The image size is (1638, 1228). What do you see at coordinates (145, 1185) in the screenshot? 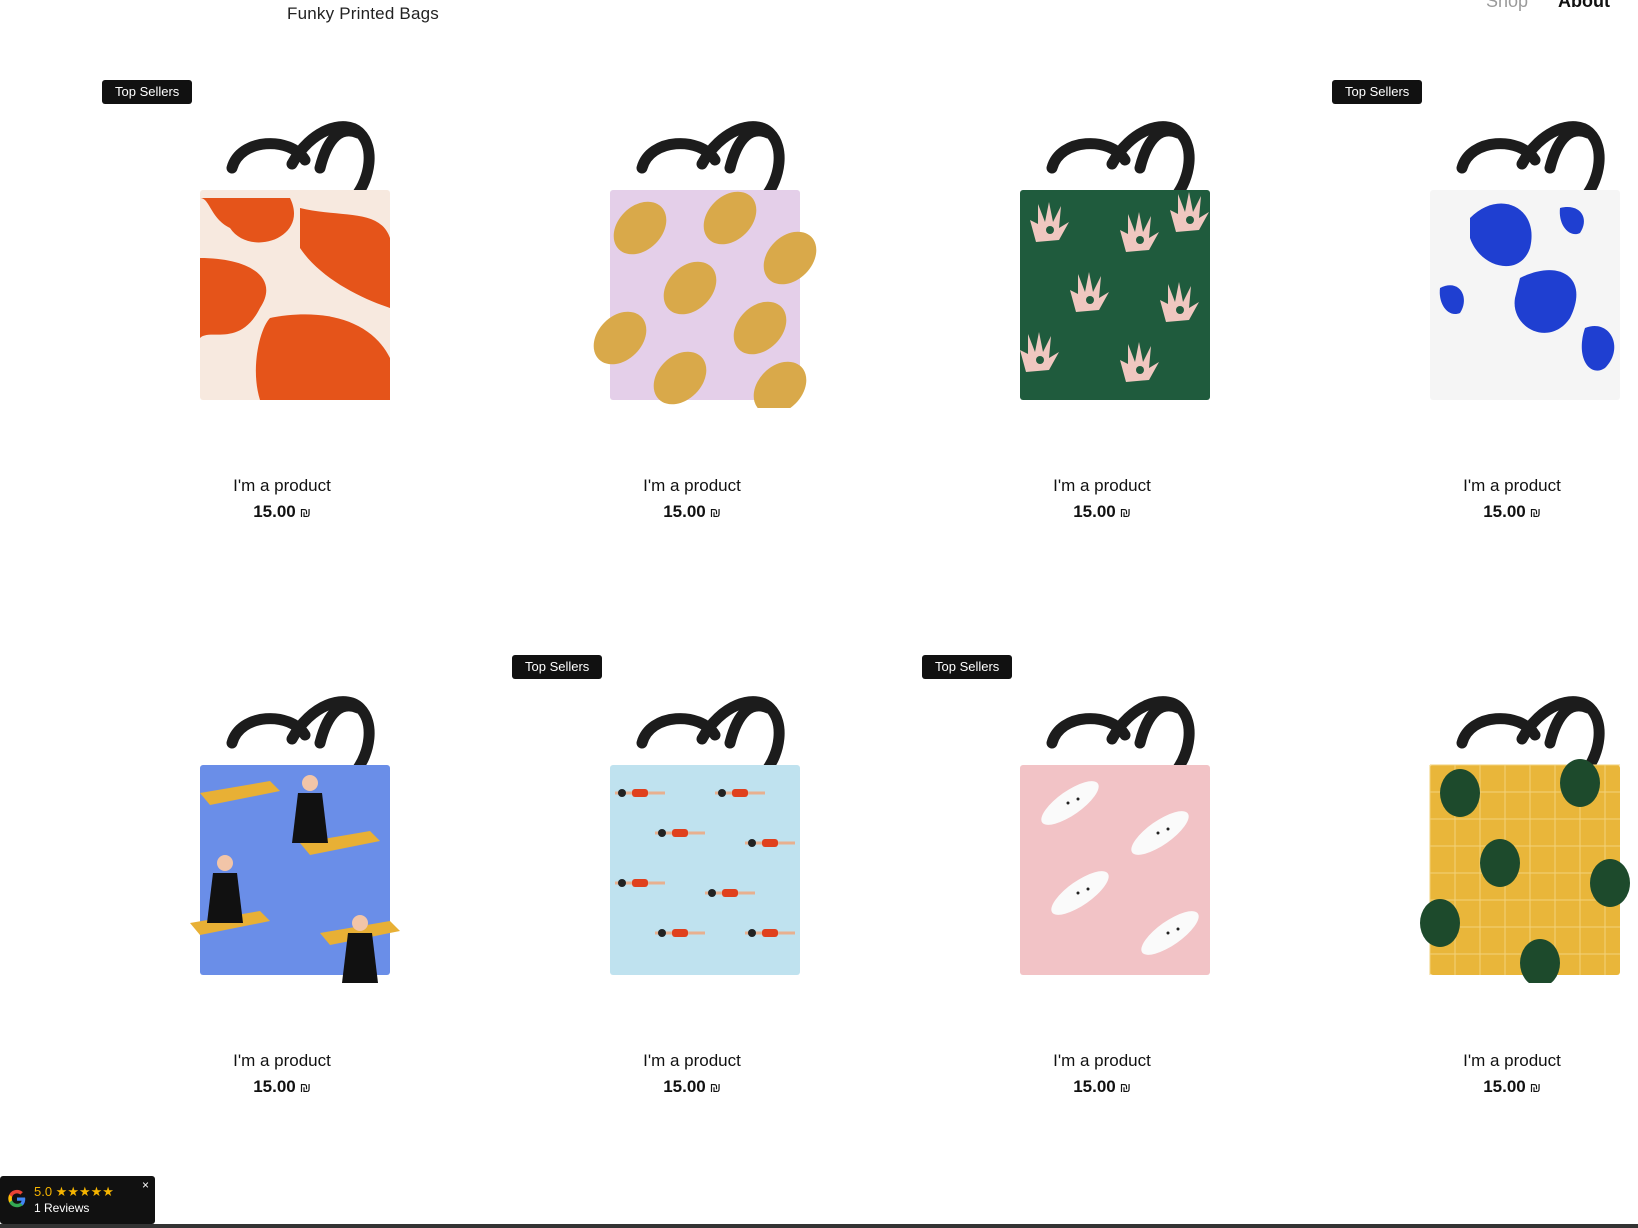
I see `close-icon: ×` at bounding box center [145, 1185].